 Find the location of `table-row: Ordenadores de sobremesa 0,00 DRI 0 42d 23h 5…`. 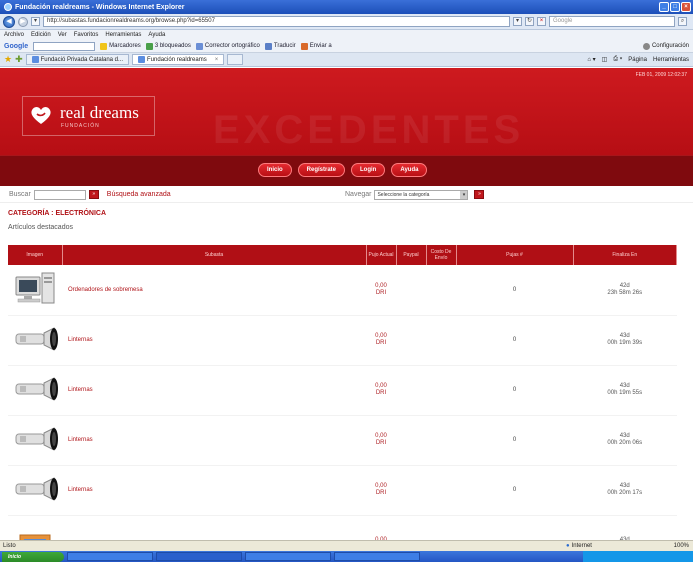

table-row: Ordenadores de sobremesa 0,00 DRI 0 42d 23h 5… is located at coordinates (342, 290).